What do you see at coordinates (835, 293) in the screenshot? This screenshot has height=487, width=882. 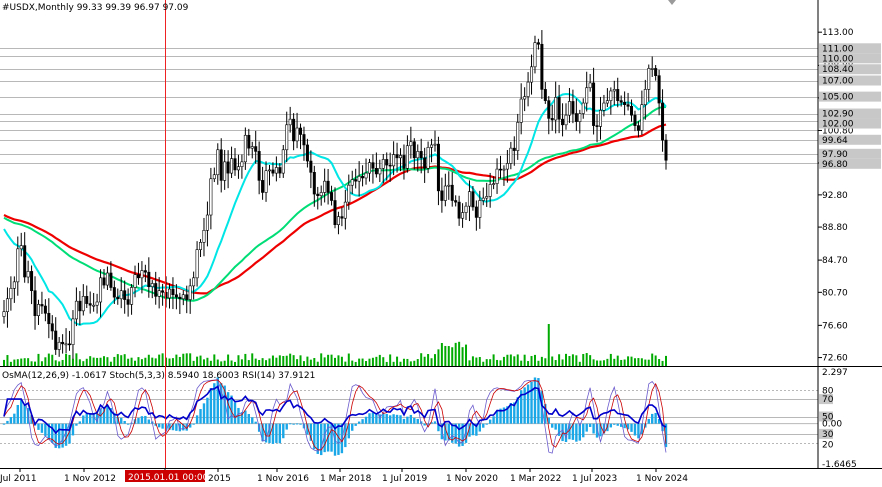 I see `y-tick-label: 80.70` at bounding box center [835, 293].